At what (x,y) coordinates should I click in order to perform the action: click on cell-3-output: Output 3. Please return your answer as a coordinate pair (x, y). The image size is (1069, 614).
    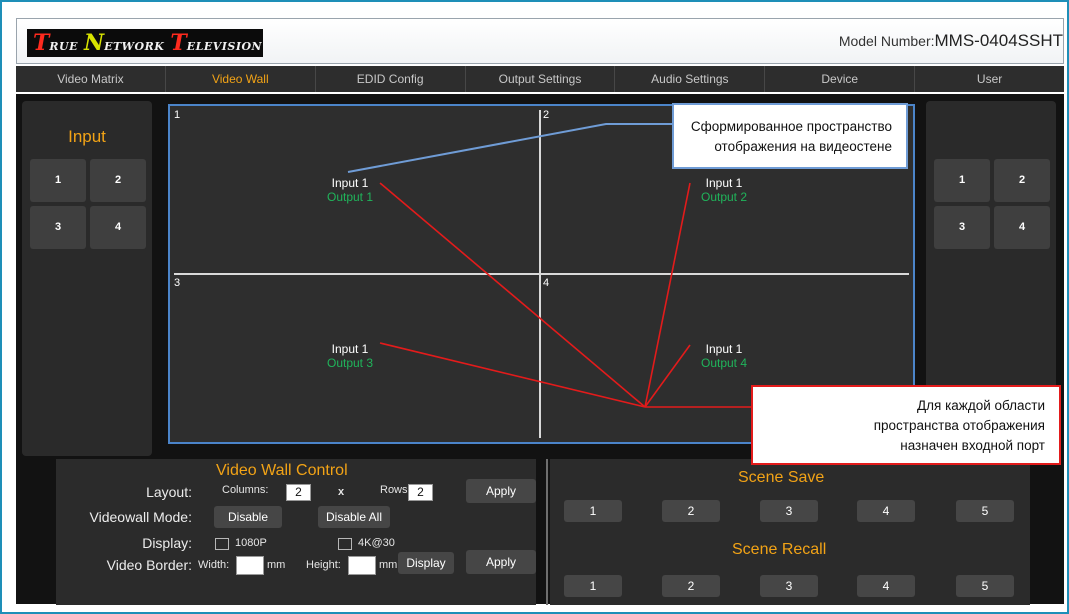
    Looking at the image, I should click on (350, 363).